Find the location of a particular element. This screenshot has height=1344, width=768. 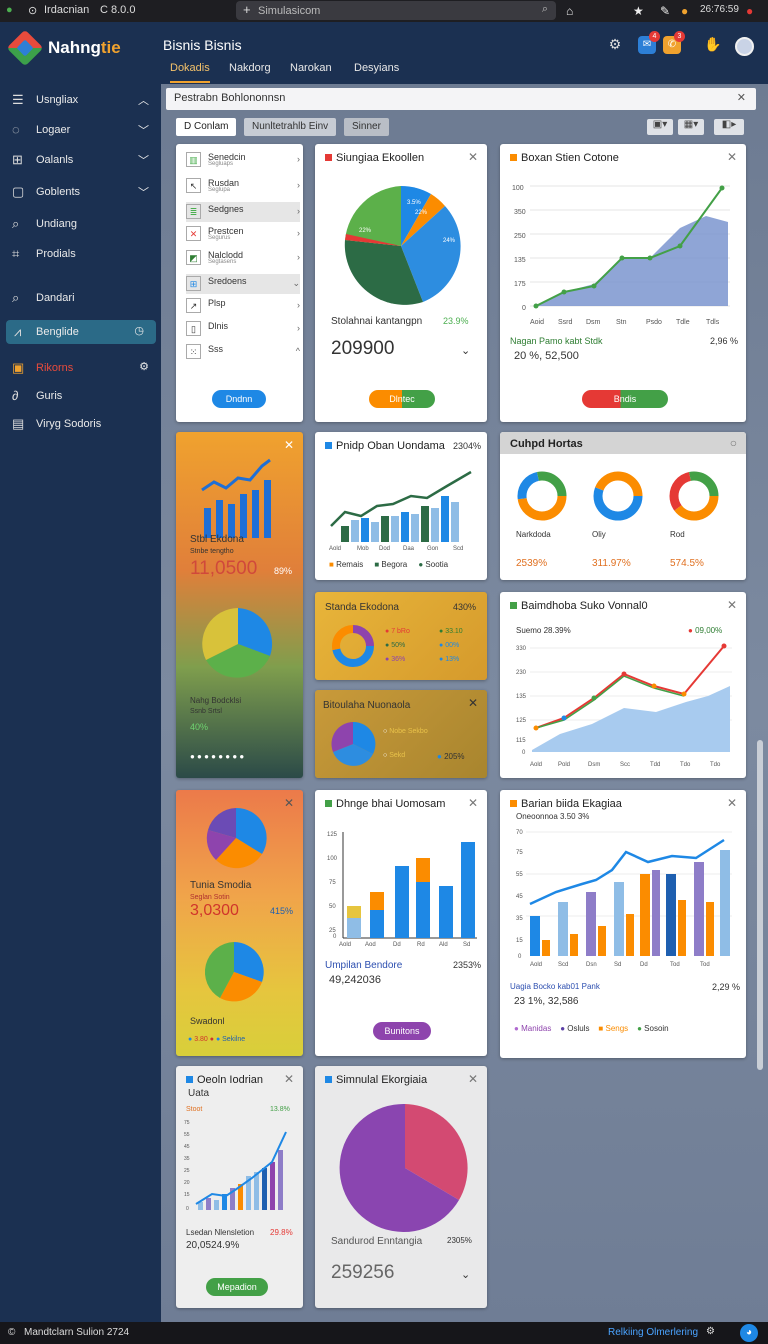

menu-icon: ☰ is located at coordinates (18, 99).